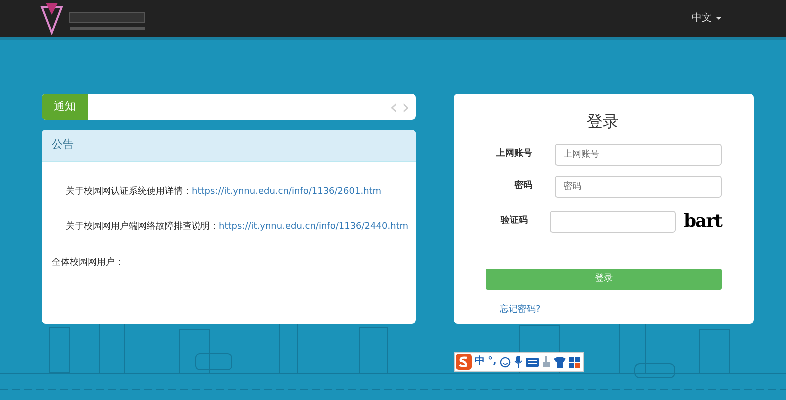  What do you see at coordinates (520, 311) in the screenshot?
I see `forgot-password-link: 忘记密码?` at bounding box center [520, 311].